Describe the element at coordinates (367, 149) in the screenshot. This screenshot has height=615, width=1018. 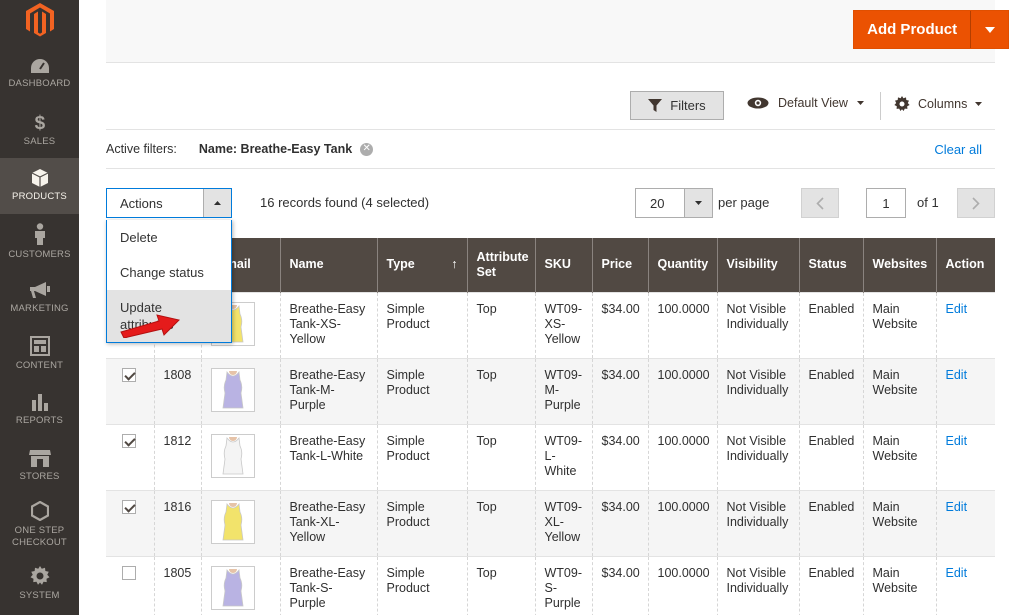
I see `remove-filter-icon: ✕` at that location.